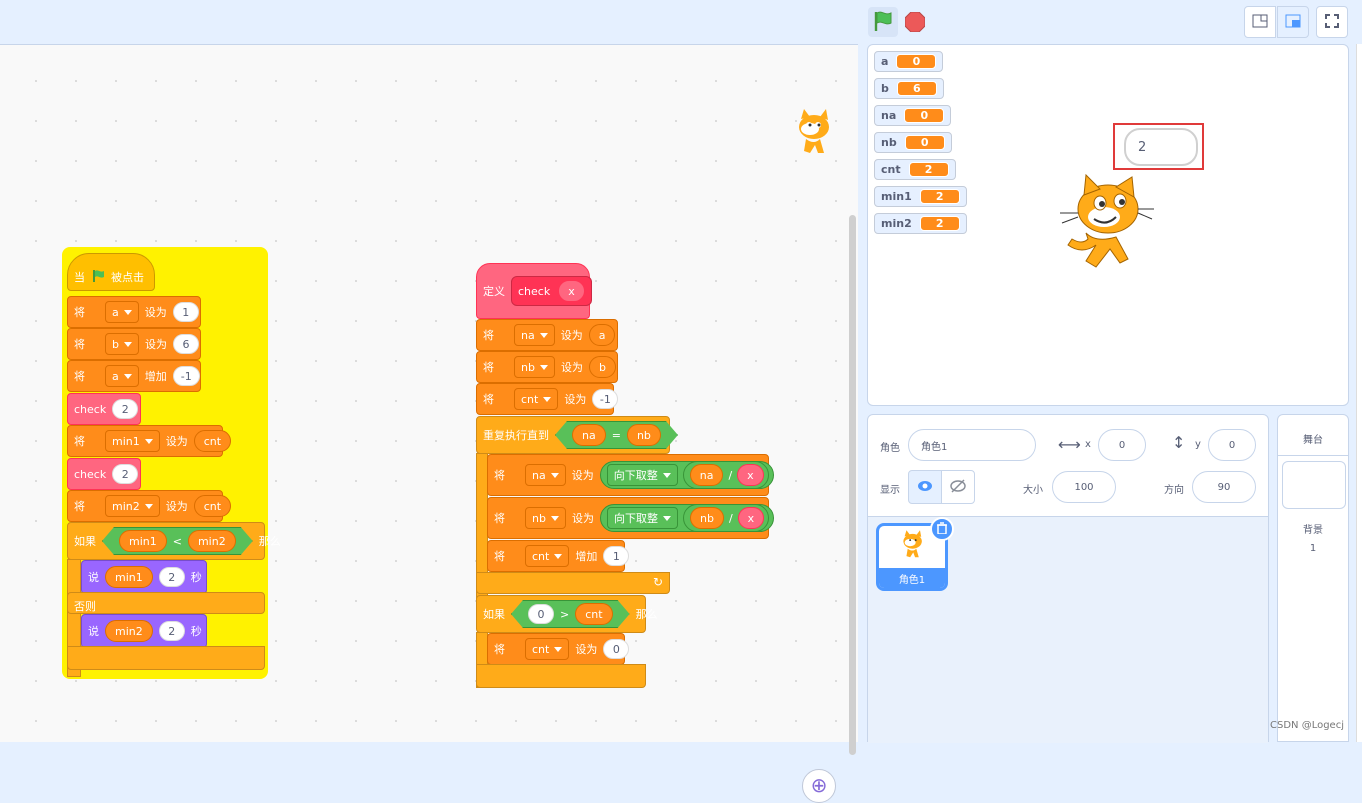  What do you see at coordinates (570, 614) in the screenshot?
I see `greater-than-operator: 0 > cnt` at bounding box center [570, 614].